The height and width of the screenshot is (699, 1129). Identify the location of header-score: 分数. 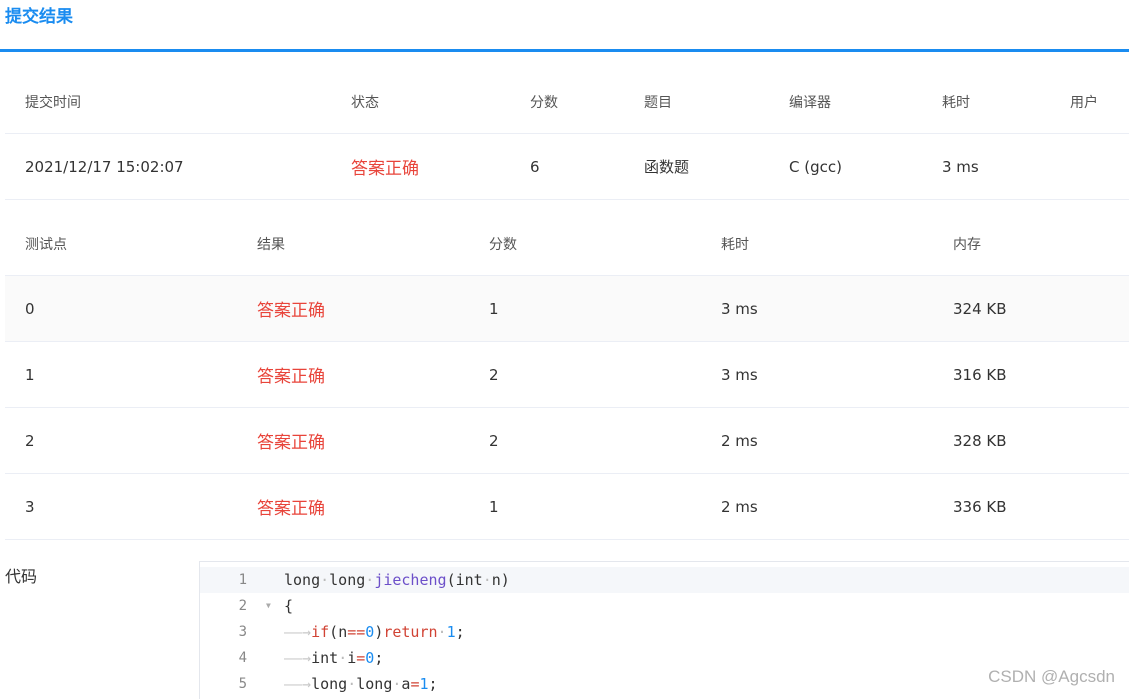
(544, 102).